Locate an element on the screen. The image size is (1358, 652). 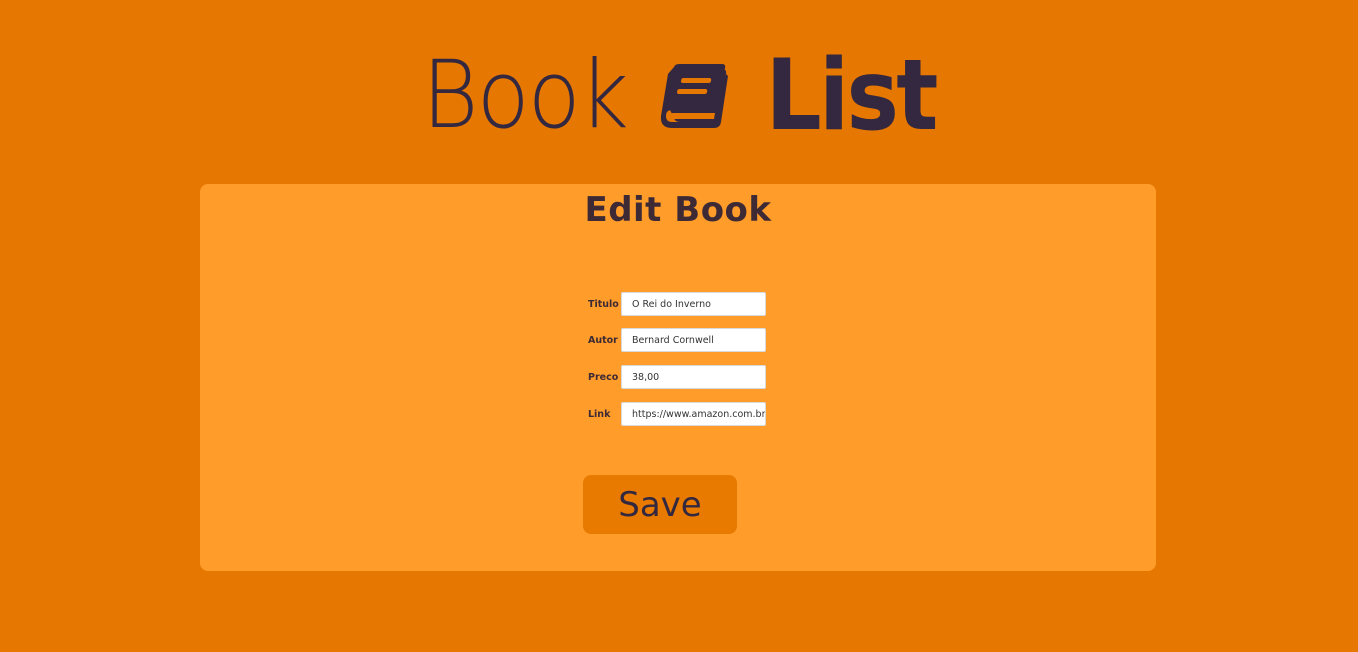
preco-row: Preco is located at coordinates (677, 377).